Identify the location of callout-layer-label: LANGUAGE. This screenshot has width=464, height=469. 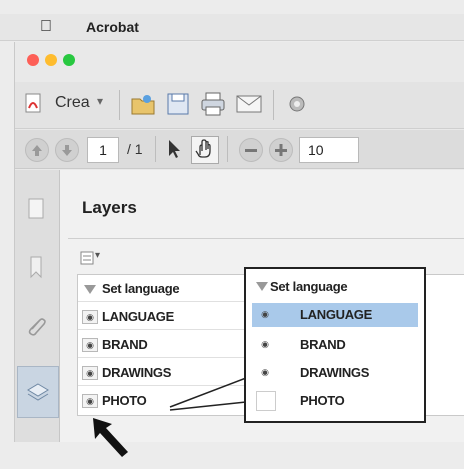
(336, 314).